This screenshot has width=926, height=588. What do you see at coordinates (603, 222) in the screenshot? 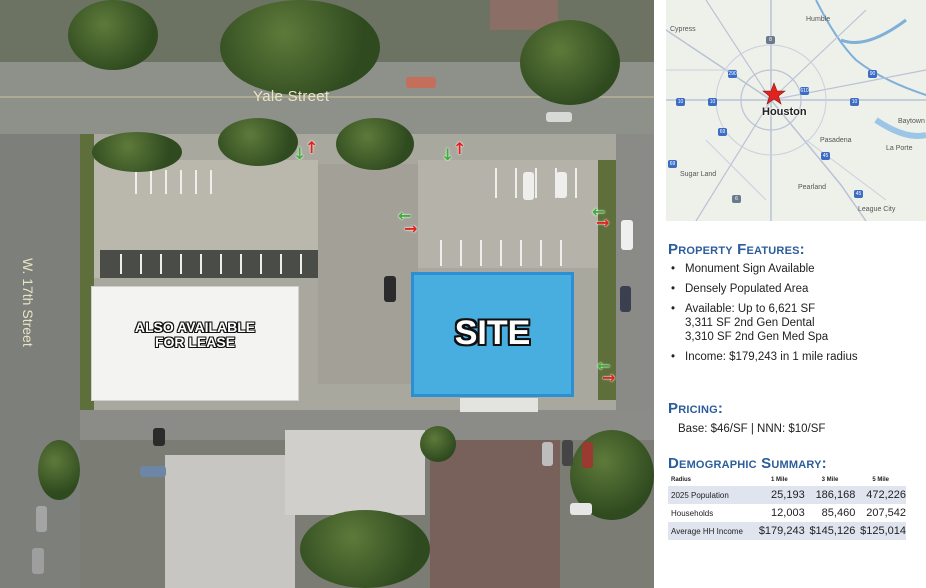
I see `exit-arrow-icon: →` at bounding box center [603, 222].